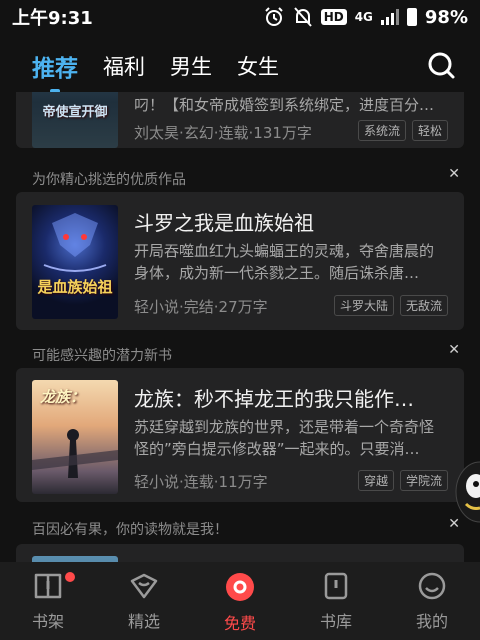 The width and height of the screenshot is (480, 640). I want to click on notification-dot, so click(70, 577).